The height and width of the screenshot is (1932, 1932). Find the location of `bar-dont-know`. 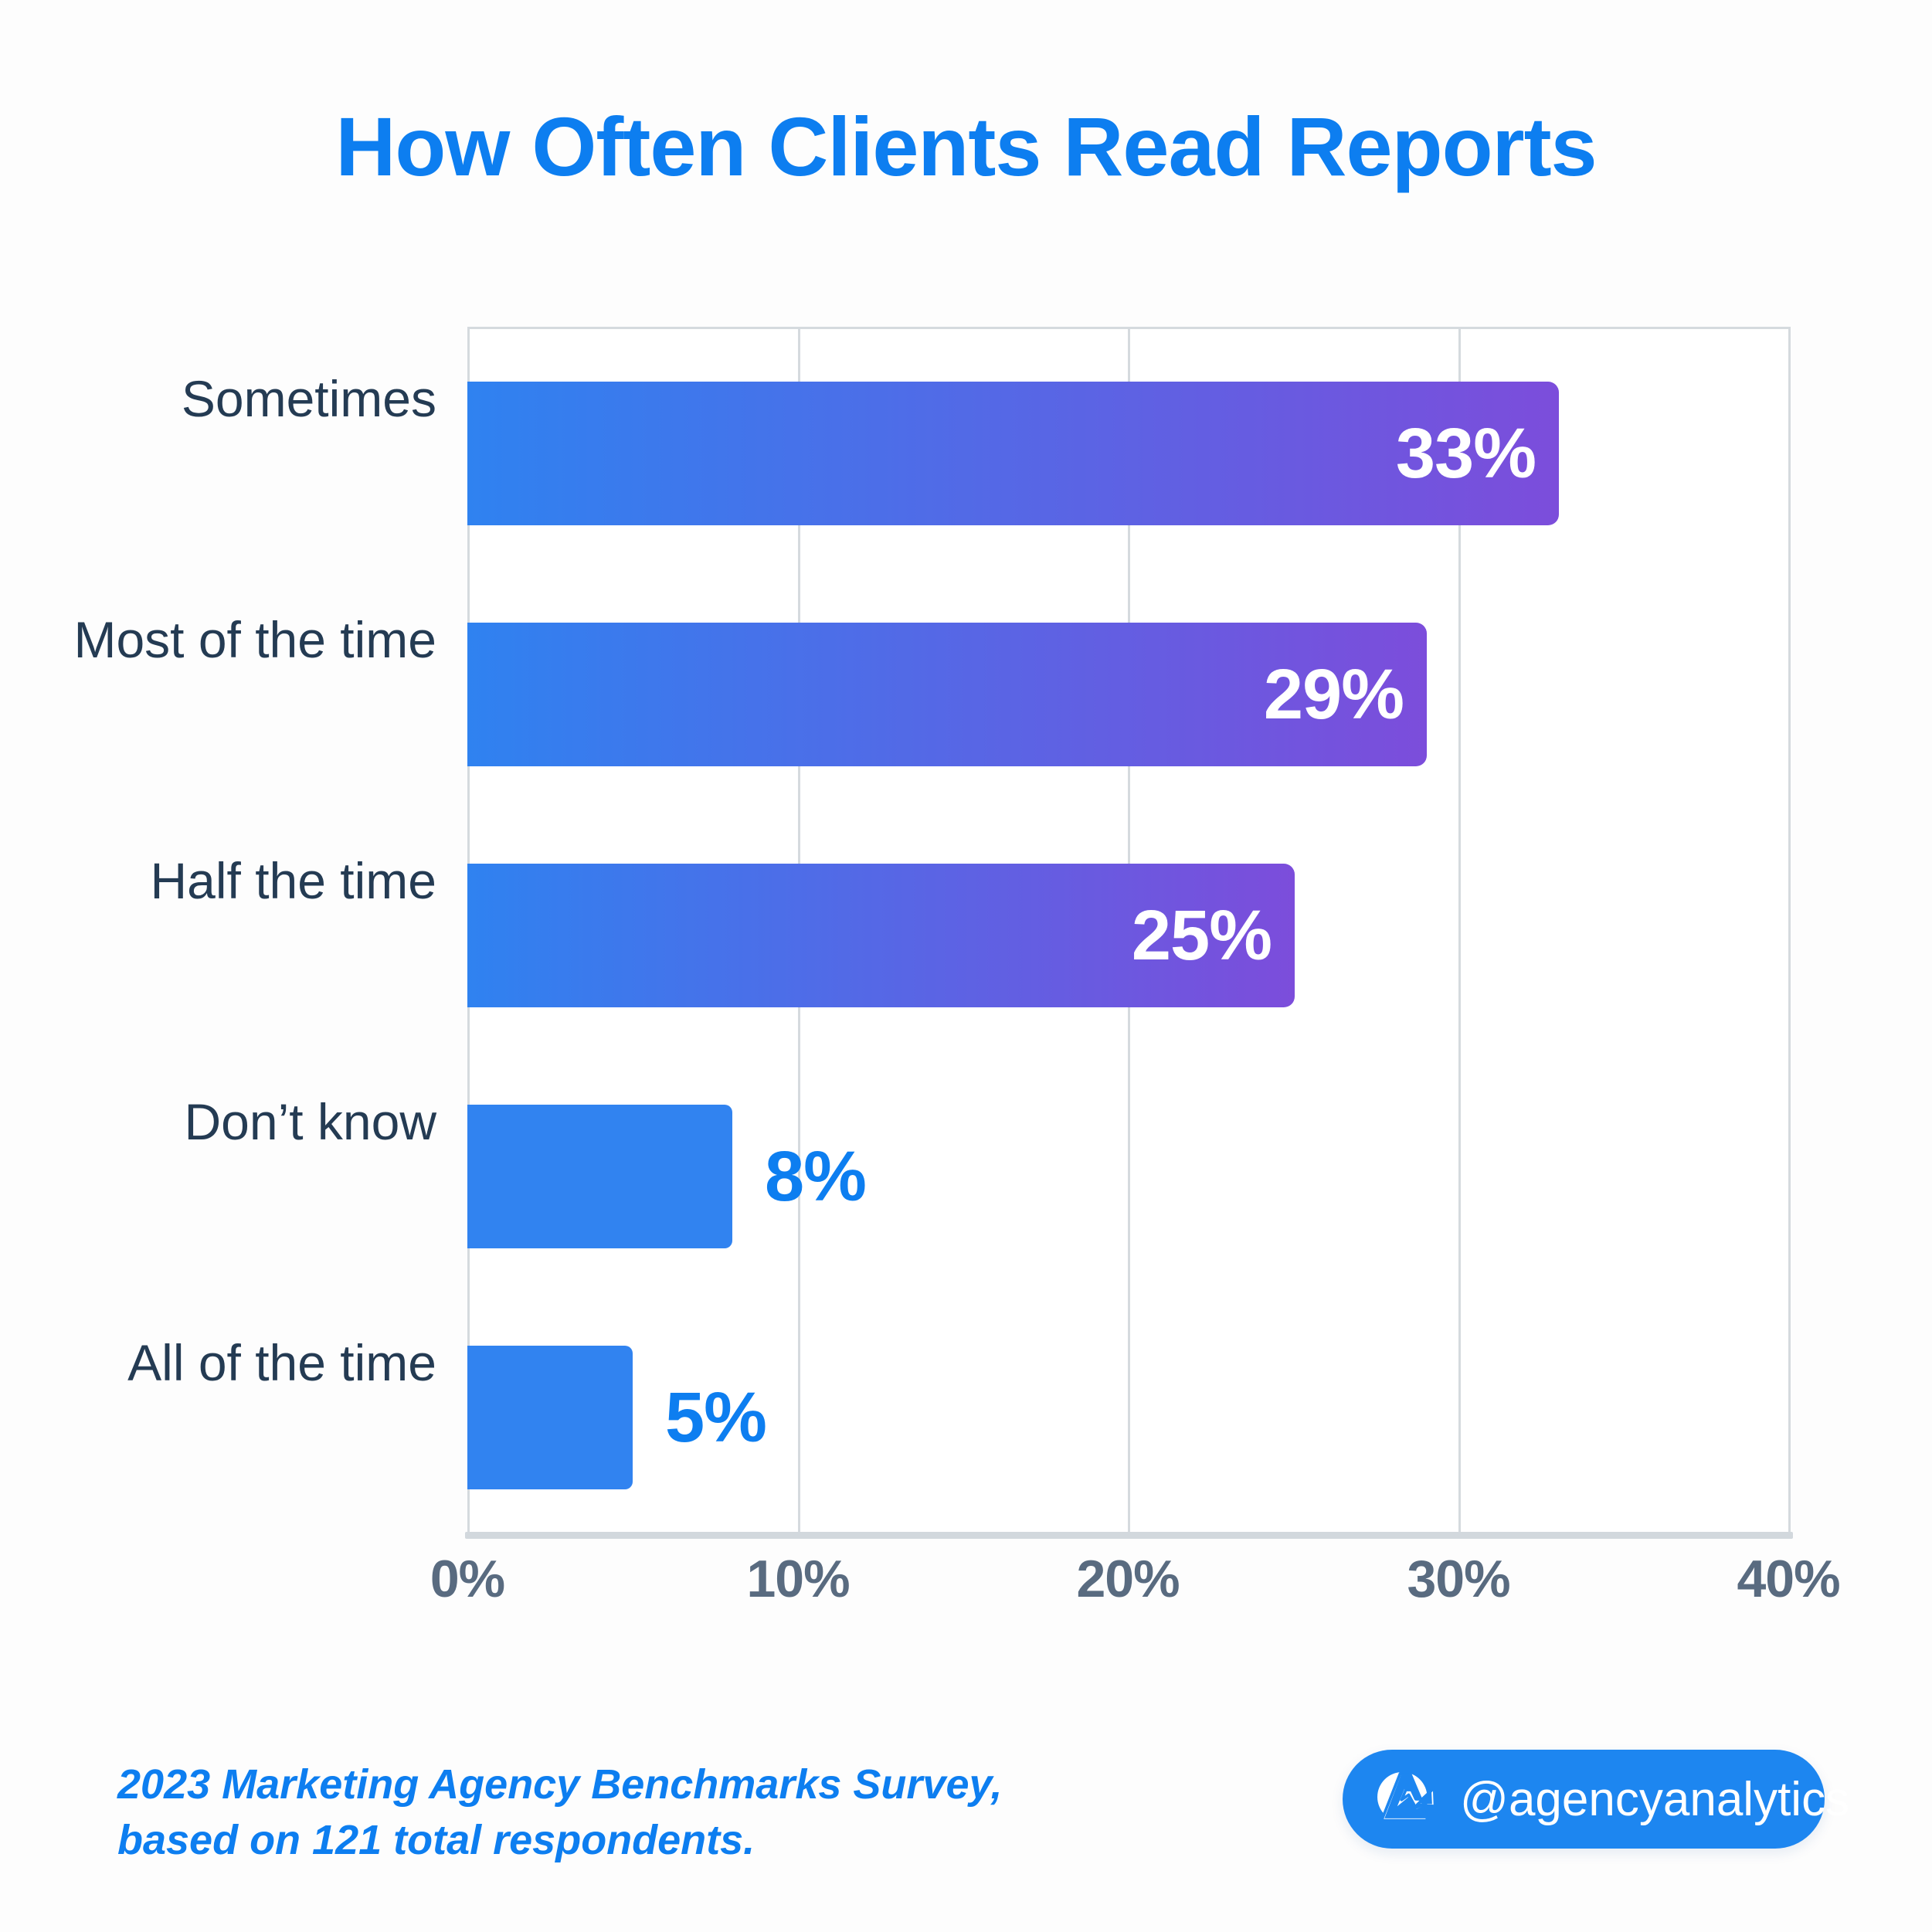

bar-dont-know is located at coordinates (599, 1176).